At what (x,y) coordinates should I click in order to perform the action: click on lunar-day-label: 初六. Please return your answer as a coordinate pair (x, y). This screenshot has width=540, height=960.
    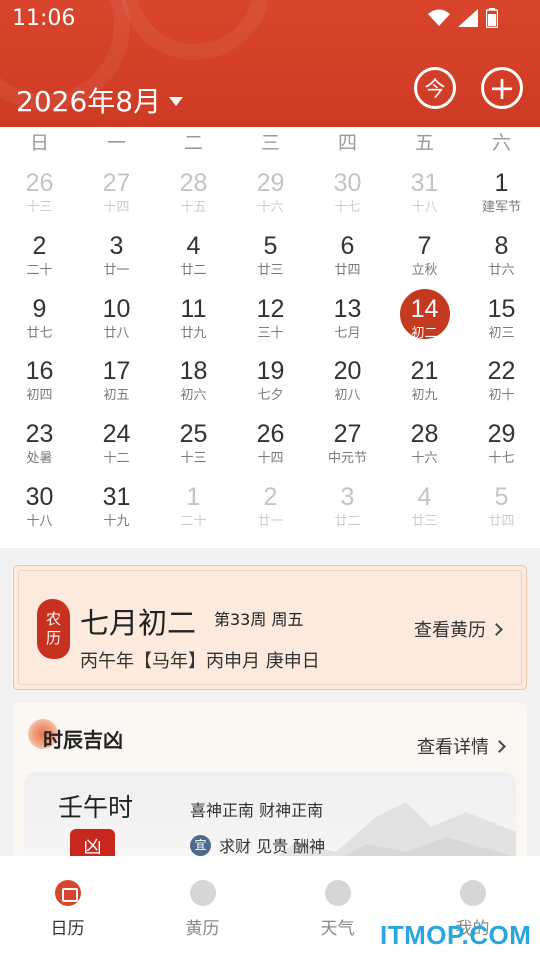
    Looking at the image, I should click on (193, 396).